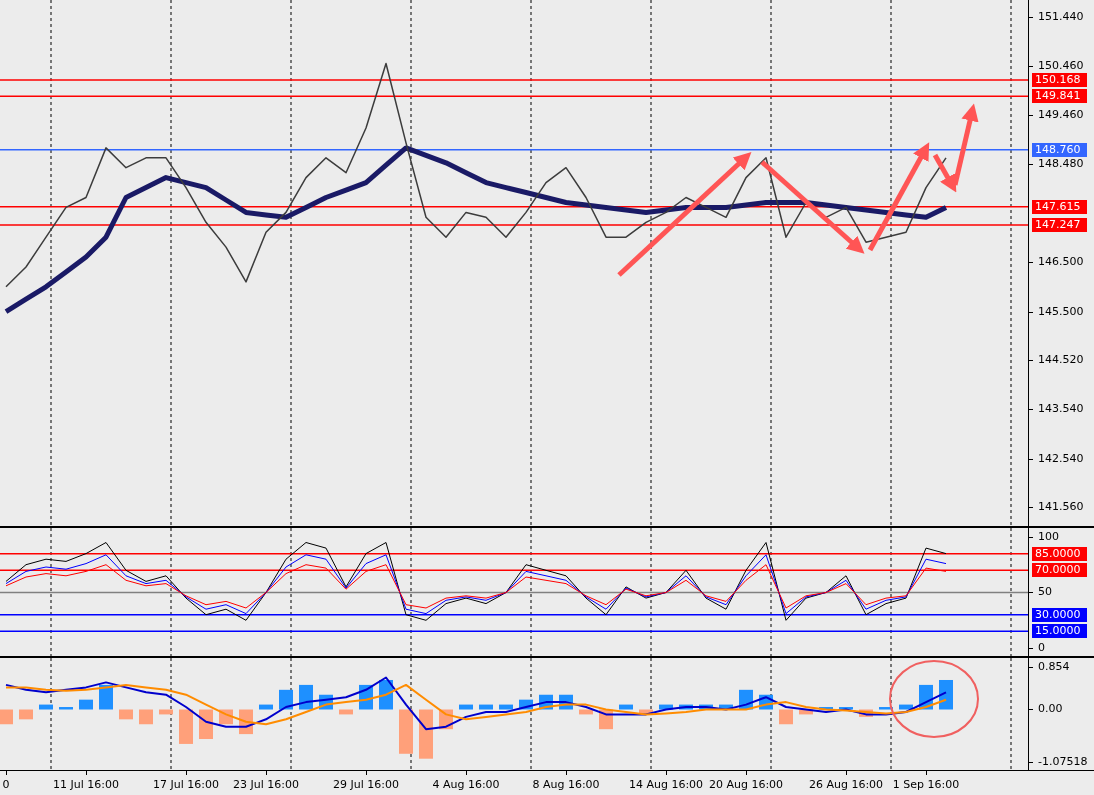 This screenshot has width=1094, height=795. I want to click on axis-label: -1.07518, so click(1063, 762).